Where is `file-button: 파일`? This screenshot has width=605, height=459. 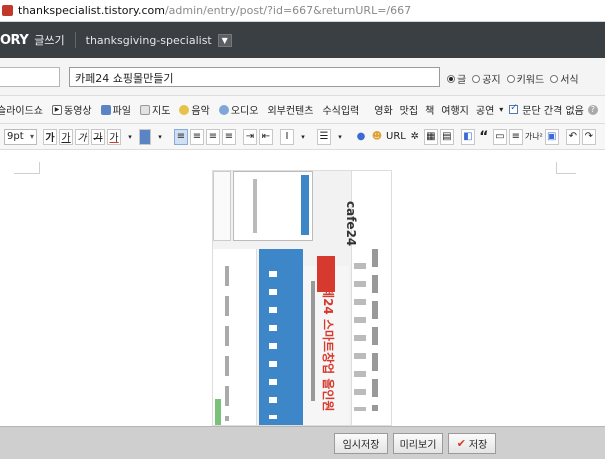 file-button: 파일 is located at coordinates (115, 109).